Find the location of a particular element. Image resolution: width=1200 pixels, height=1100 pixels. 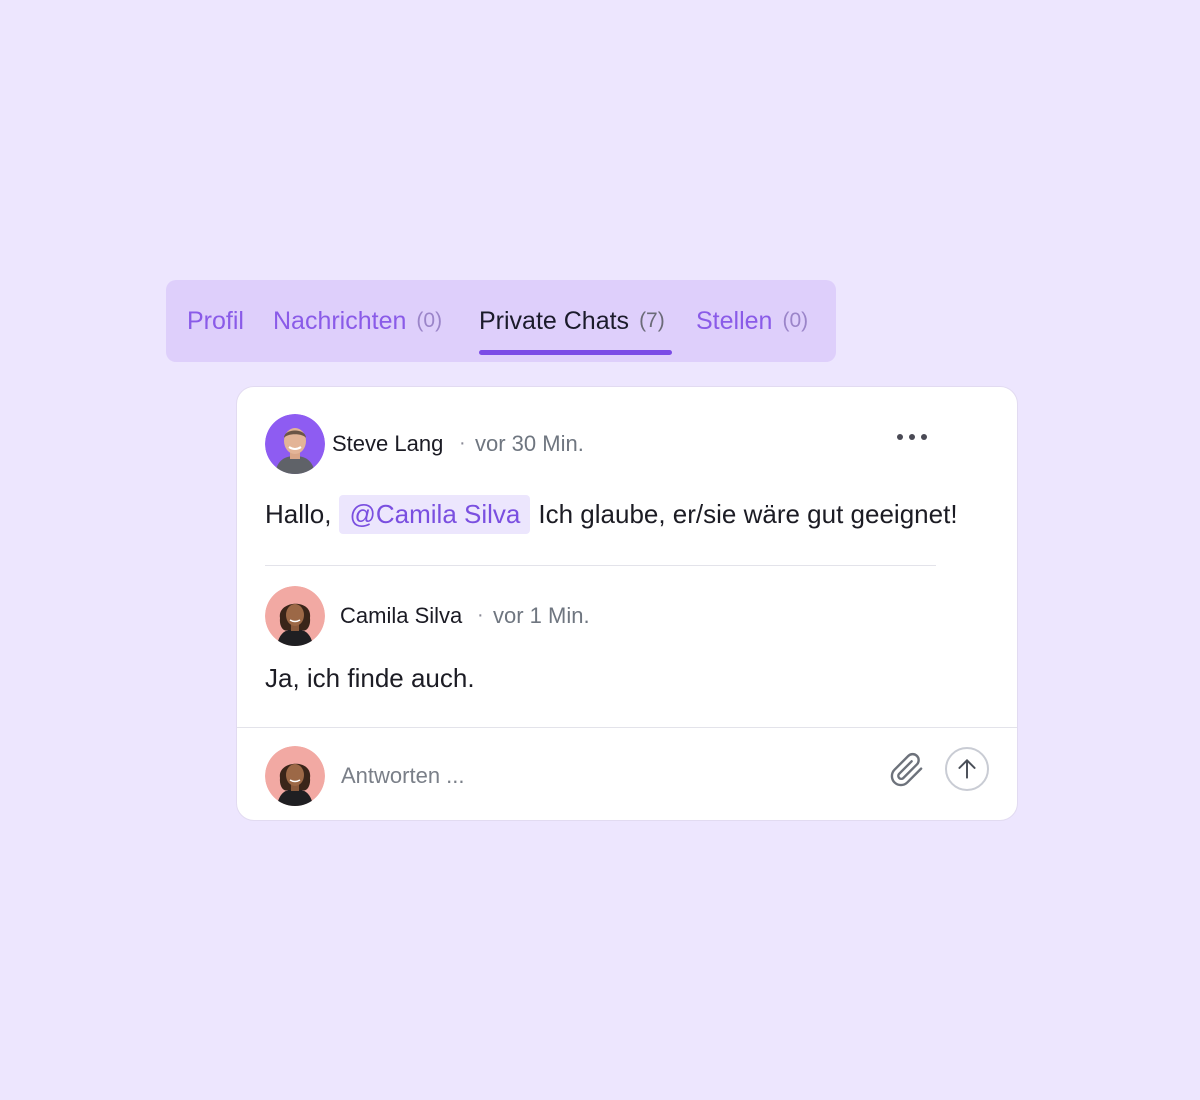

reply-input is located at coordinates (601, 776).